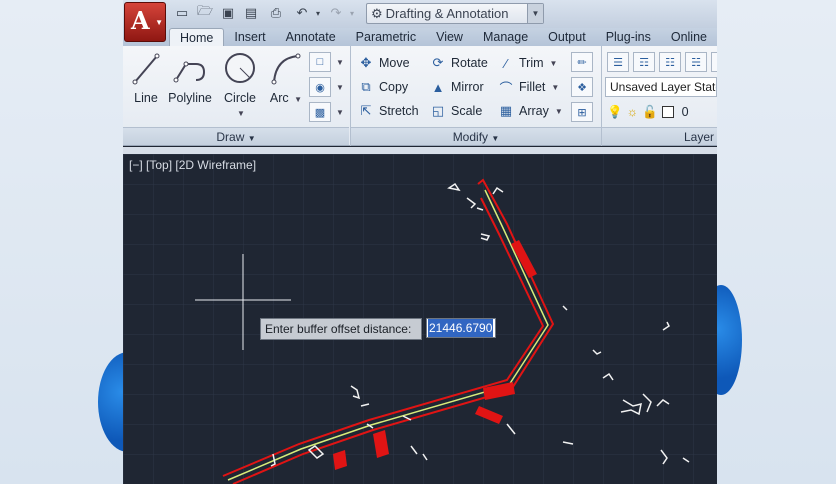 This screenshot has height=484, width=836. What do you see at coordinates (320, 87) in the screenshot?
I see `hatch-icon: ◉` at bounding box center [320, 87].